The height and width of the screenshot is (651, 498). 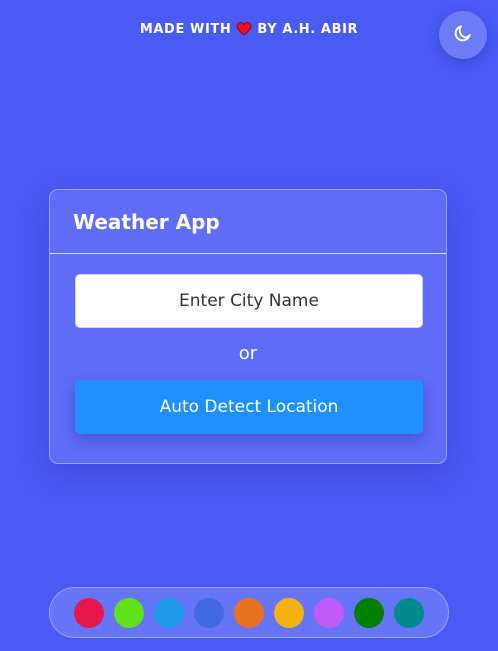 I want to click on moon-icon, so click(x=463, y=35).